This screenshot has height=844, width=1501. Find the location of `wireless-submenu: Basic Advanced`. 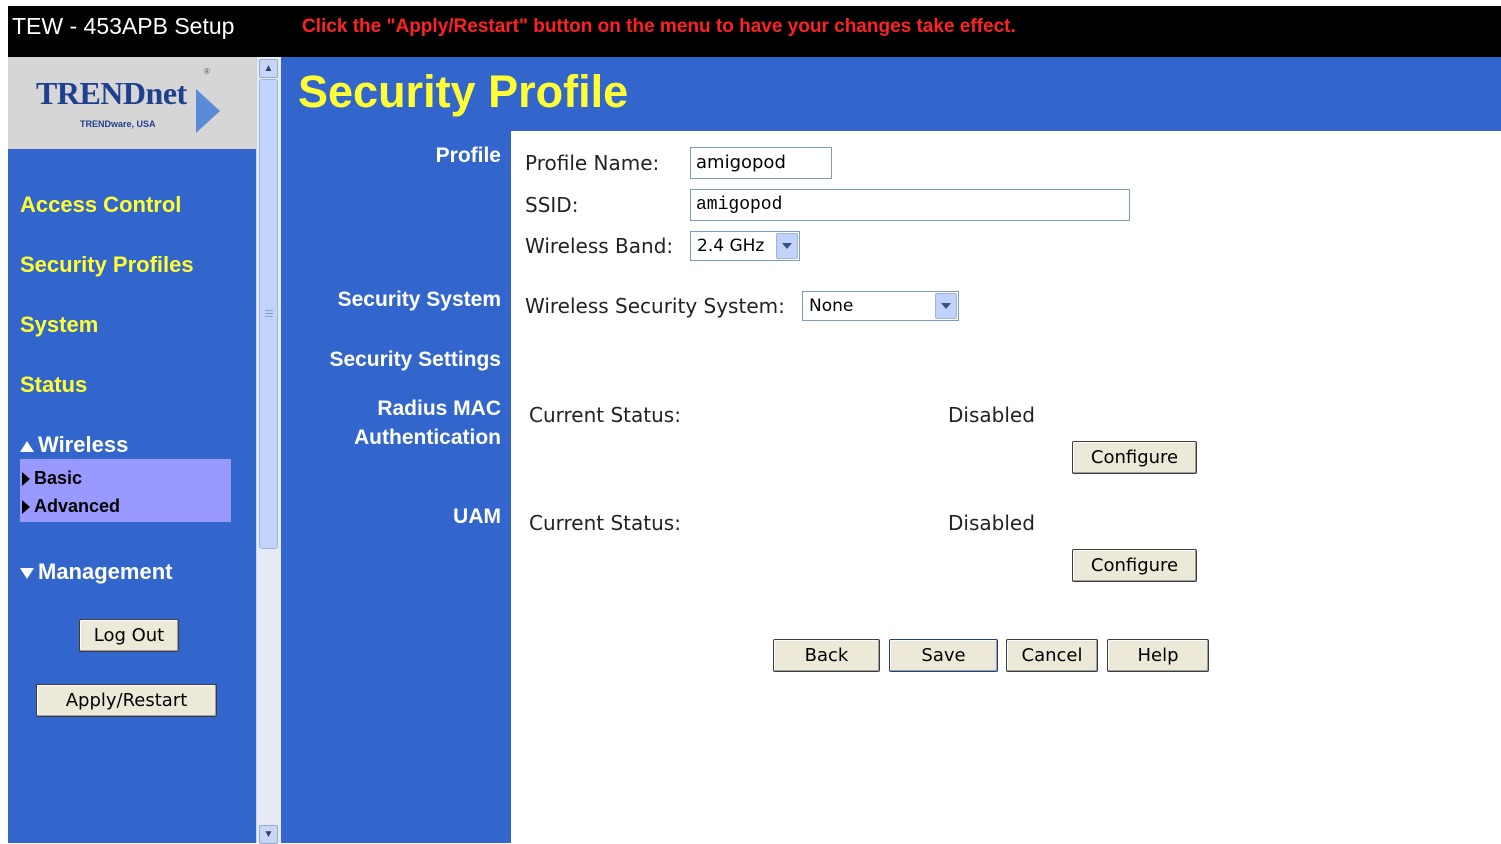

wireless-submenu: Basic Advanced is located at coordinates (125, 490).